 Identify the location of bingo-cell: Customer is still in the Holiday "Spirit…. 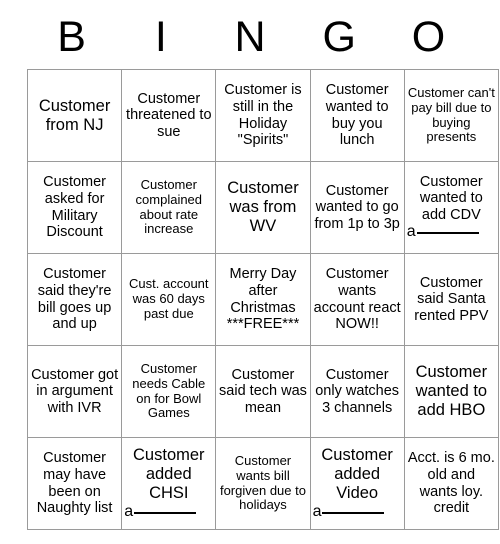
(263, 115).